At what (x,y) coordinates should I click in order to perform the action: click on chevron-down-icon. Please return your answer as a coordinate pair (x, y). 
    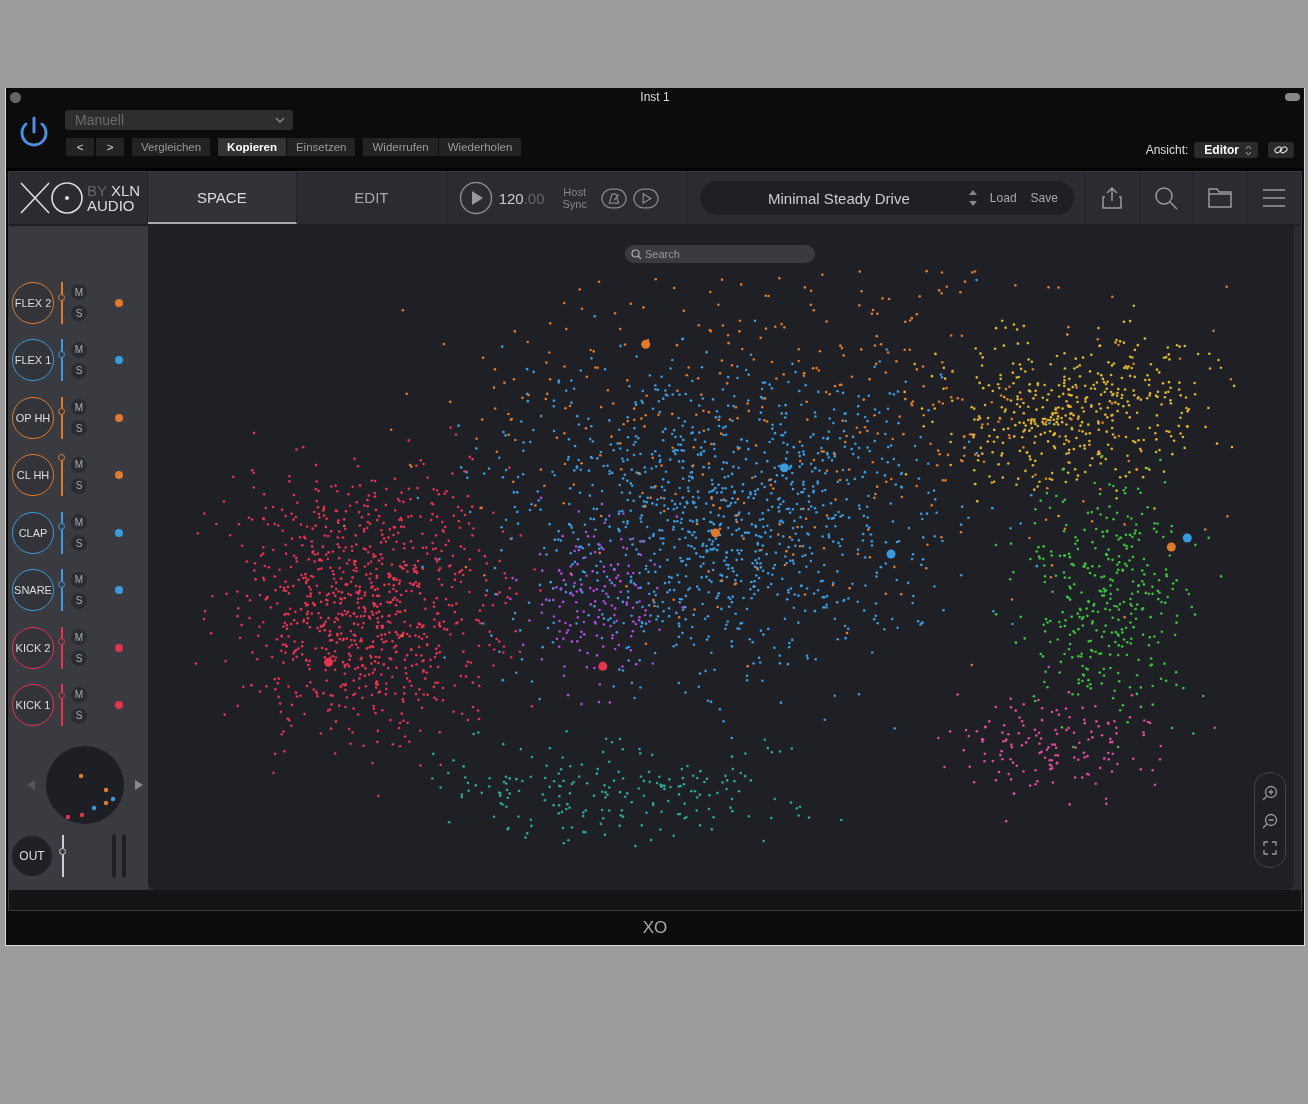
    Looking at the image, I should click on (280, 120).